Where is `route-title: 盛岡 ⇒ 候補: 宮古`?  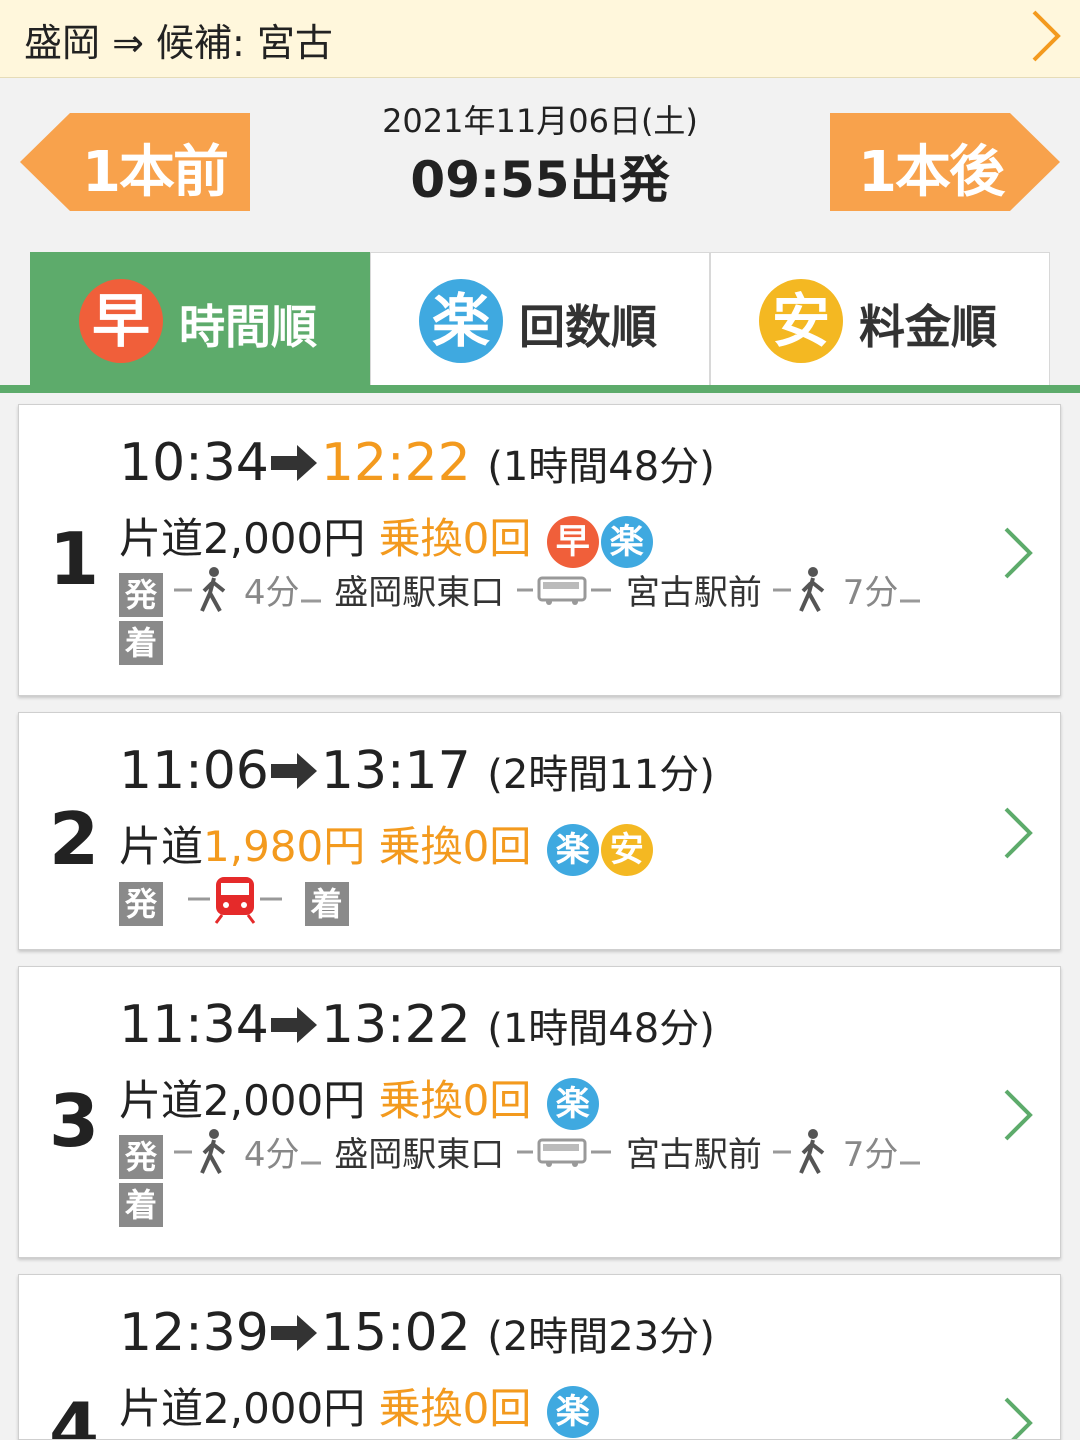
route-title: 盛岡 ⇒ 候補: 宮古 is located at coordinates (178, 43).